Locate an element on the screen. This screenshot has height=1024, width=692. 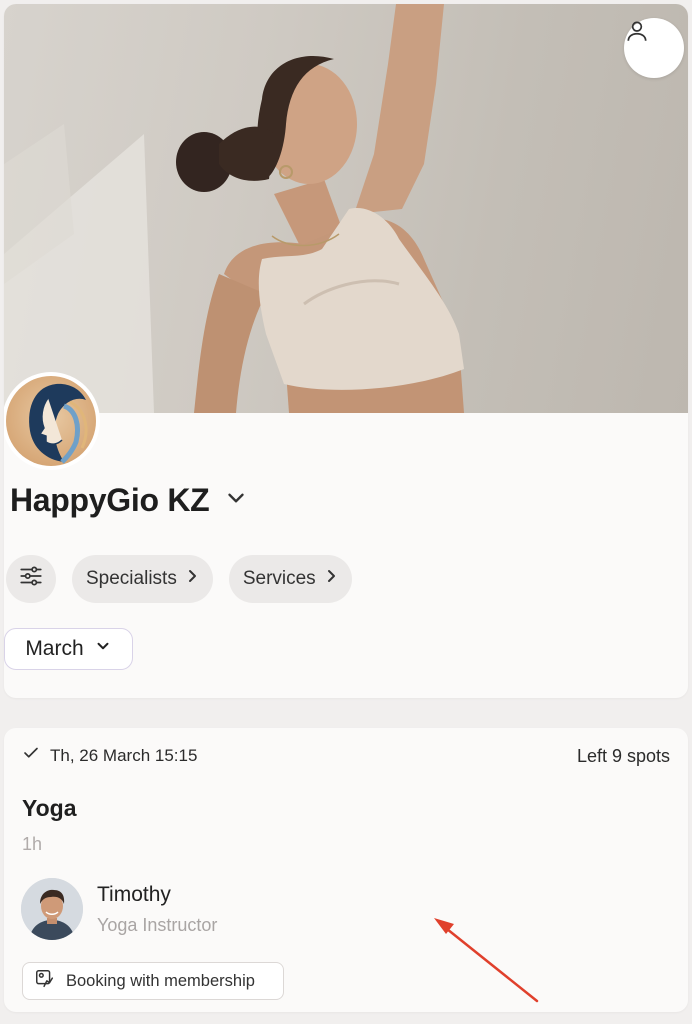
woman-profile-logo is located at coordinates (58, 423).